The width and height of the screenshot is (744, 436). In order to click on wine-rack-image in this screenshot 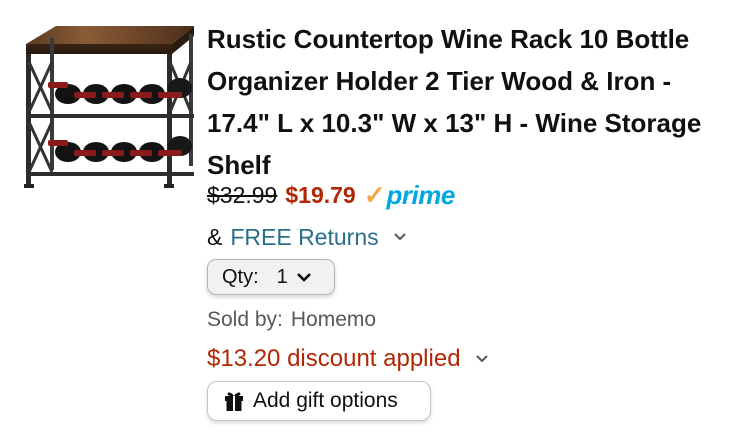, I will do `click(109, 107)`.